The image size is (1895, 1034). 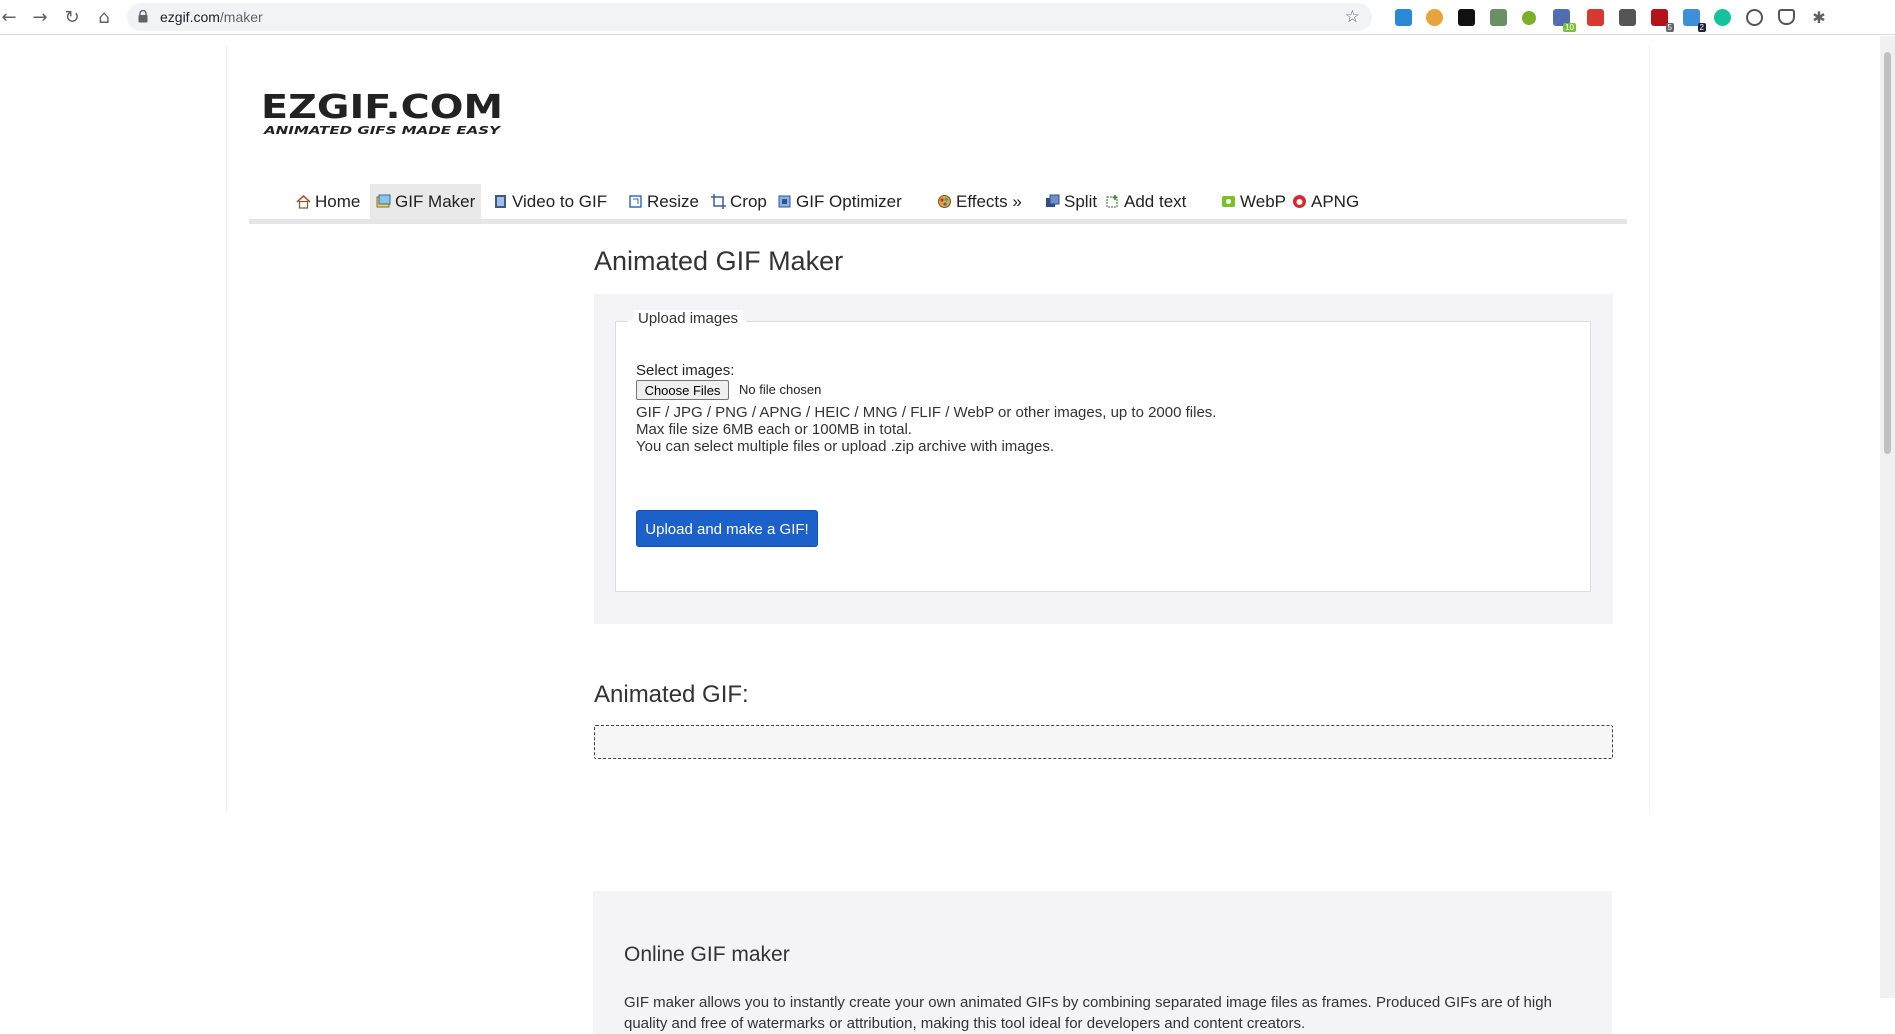 What do you see at coordinates (382, 130) in the screenshot?
I see `svg-text: ANIMATED GIFS MADE EASY` at bounding box center [382, 130].